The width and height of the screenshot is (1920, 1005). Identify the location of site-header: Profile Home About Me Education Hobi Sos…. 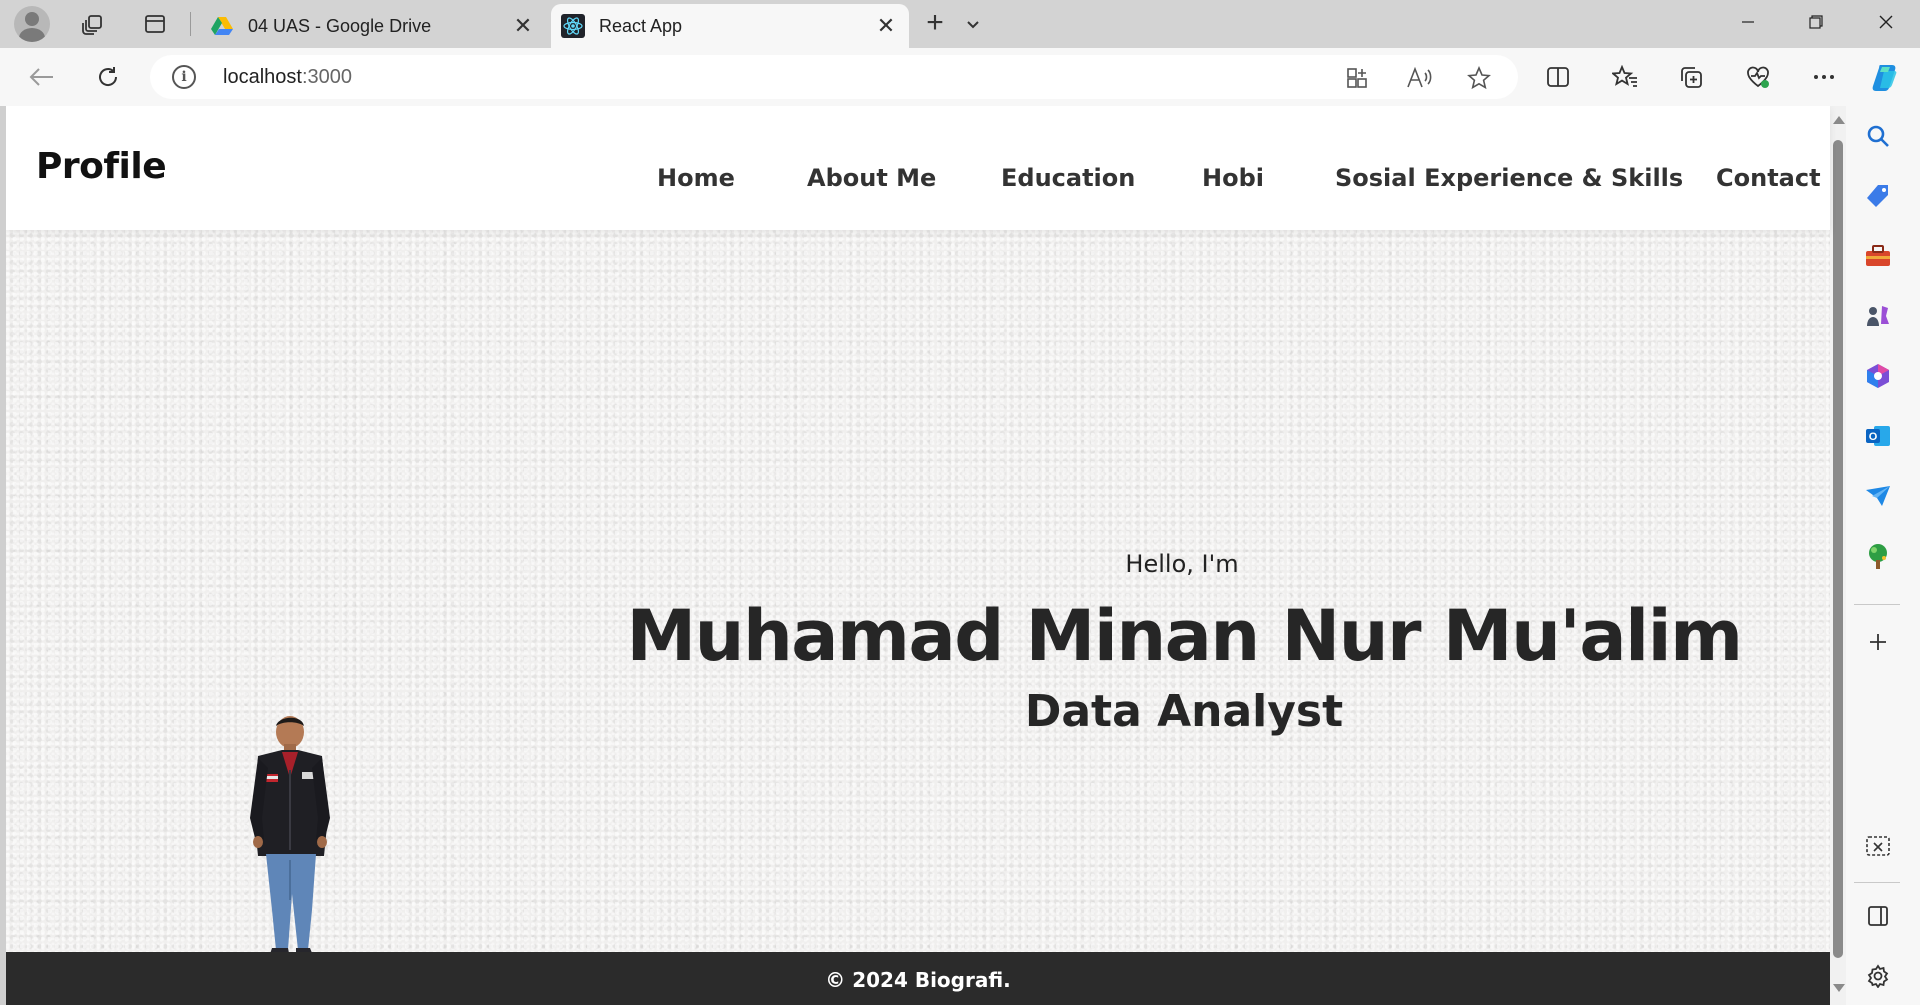
(918, 168).